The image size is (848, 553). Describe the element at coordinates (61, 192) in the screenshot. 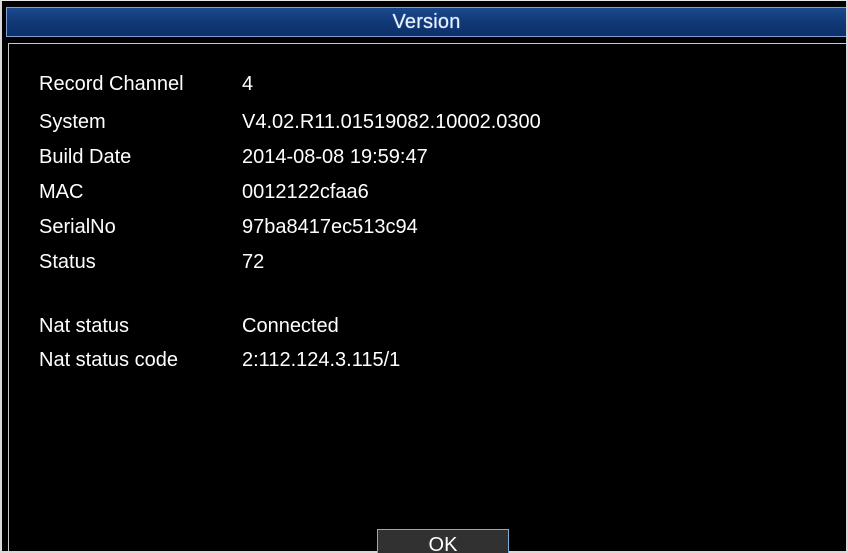

I see `mac-label: MAC` at that location.